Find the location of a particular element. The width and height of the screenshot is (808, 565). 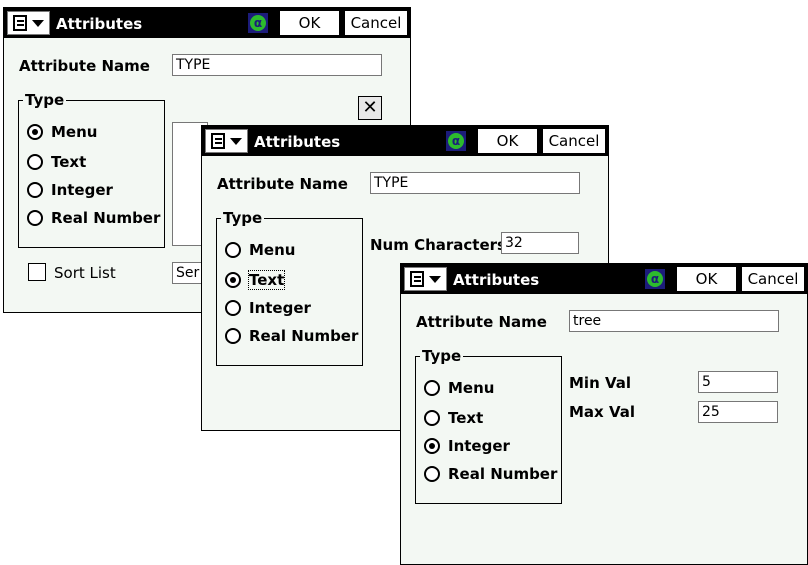

min-val-label: Min Val is located at coordinates (600, 383).